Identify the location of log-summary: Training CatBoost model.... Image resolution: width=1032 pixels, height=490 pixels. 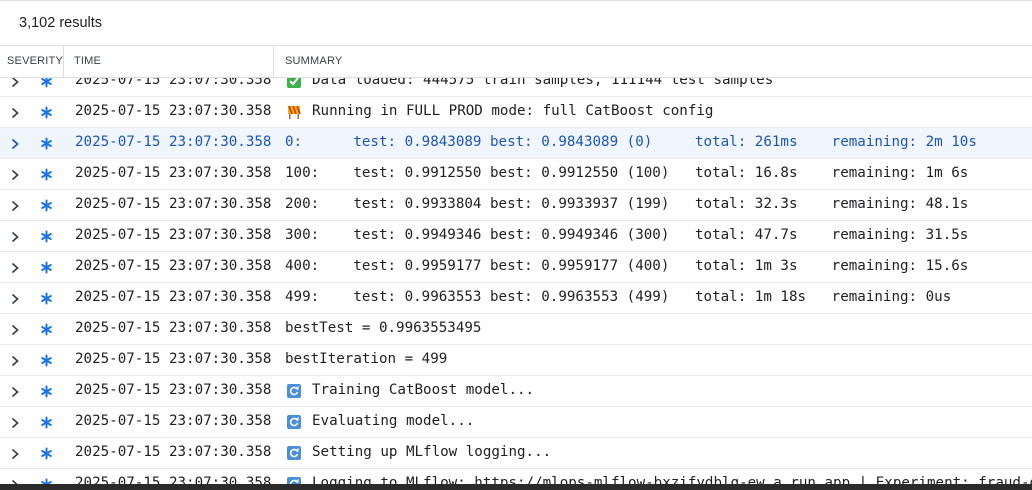
(423, 390).